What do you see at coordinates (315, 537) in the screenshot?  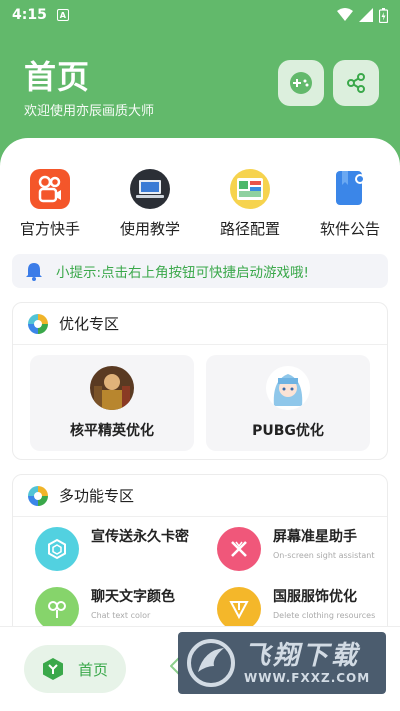 I see `feature-title: 屏幕准星助手` at bounding box center [315, 537].